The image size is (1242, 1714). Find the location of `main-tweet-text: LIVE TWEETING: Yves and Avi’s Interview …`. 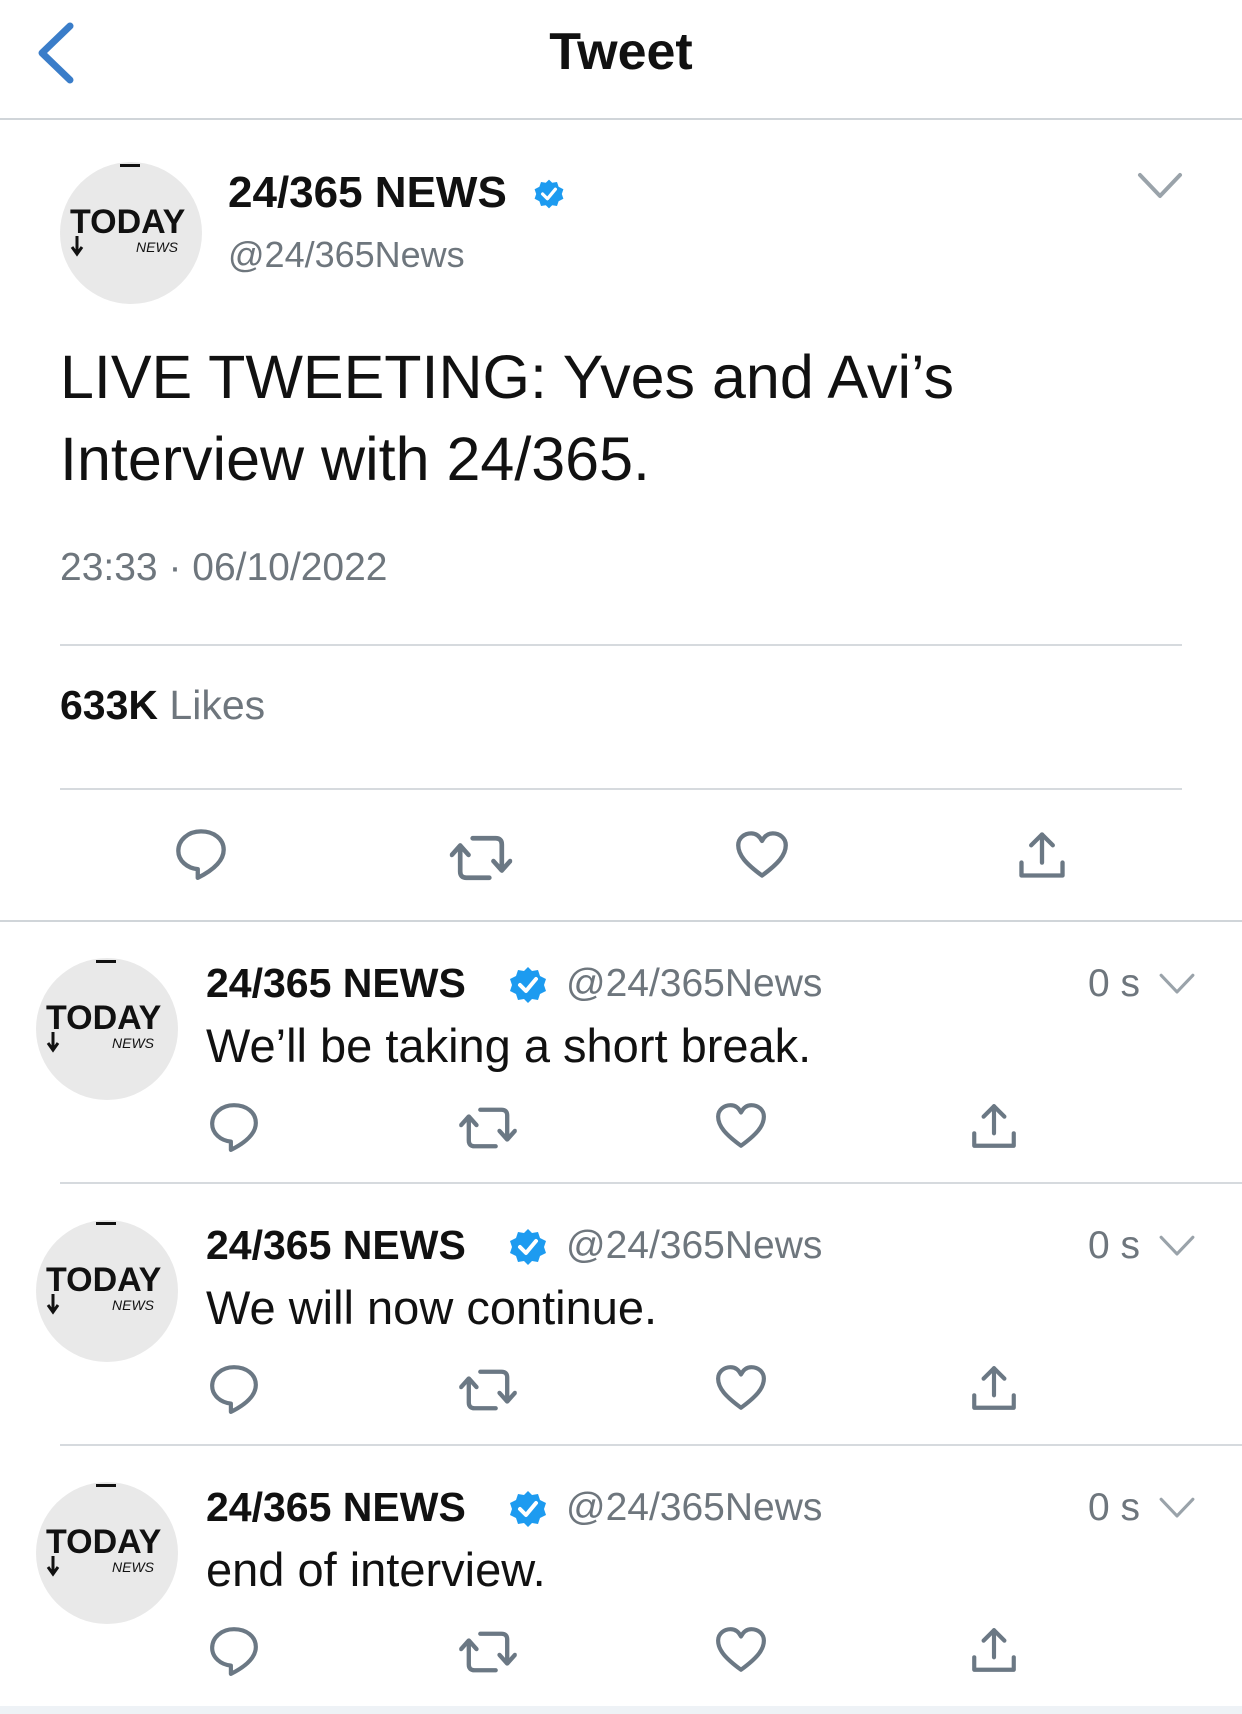

main-tweet-text: LIVE TWEETING: Yves and Avi’s Interview … is located at coordinates (507, 418).